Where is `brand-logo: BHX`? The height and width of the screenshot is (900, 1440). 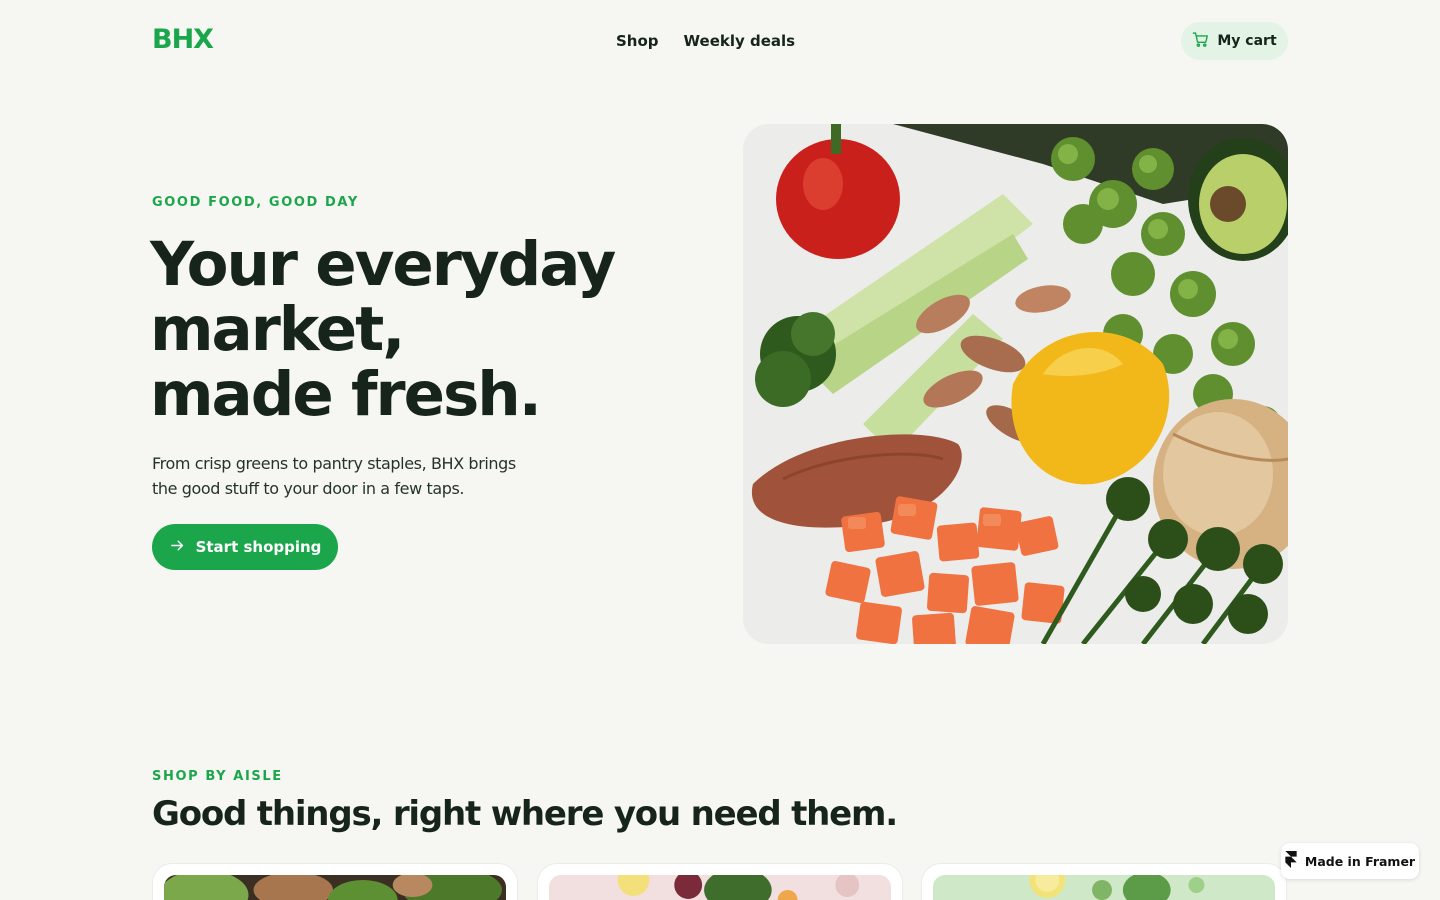 brand-logo: BHX is located at coordinates (183, 40).